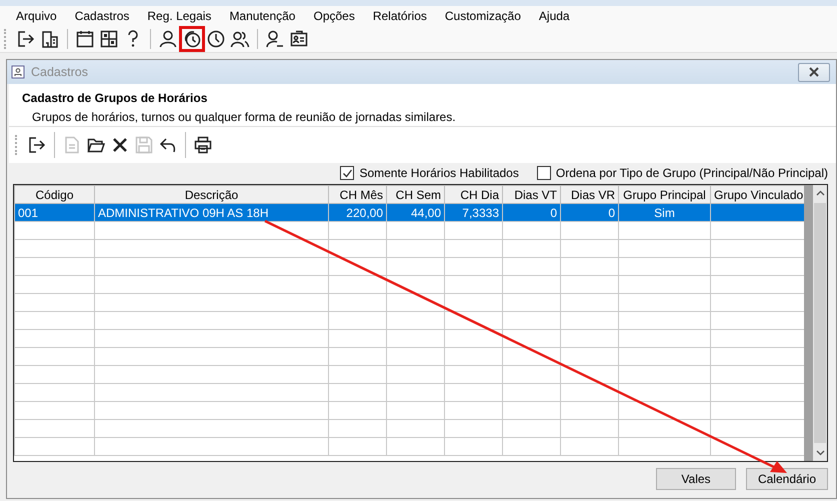 The width and height of the screenshot is (837, 501). Describe the element at coordinates (211, 195) in the screenshot. I see `column-header: Descrição` at that location.